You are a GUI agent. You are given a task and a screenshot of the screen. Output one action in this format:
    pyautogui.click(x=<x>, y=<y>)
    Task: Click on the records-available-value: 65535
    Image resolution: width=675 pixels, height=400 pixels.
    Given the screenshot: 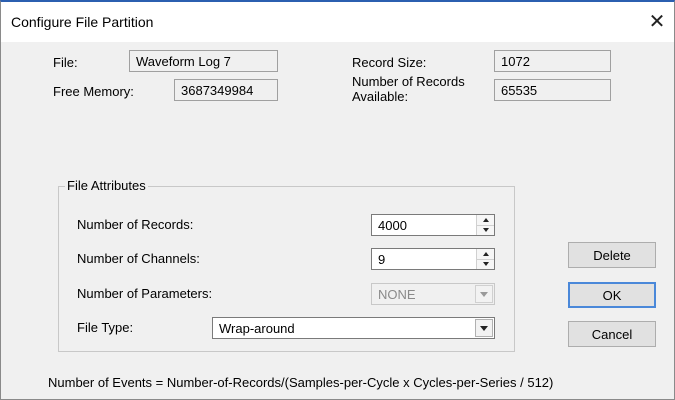 What is the action you would take?
    pyautogui.click(x=519, y=90)
    